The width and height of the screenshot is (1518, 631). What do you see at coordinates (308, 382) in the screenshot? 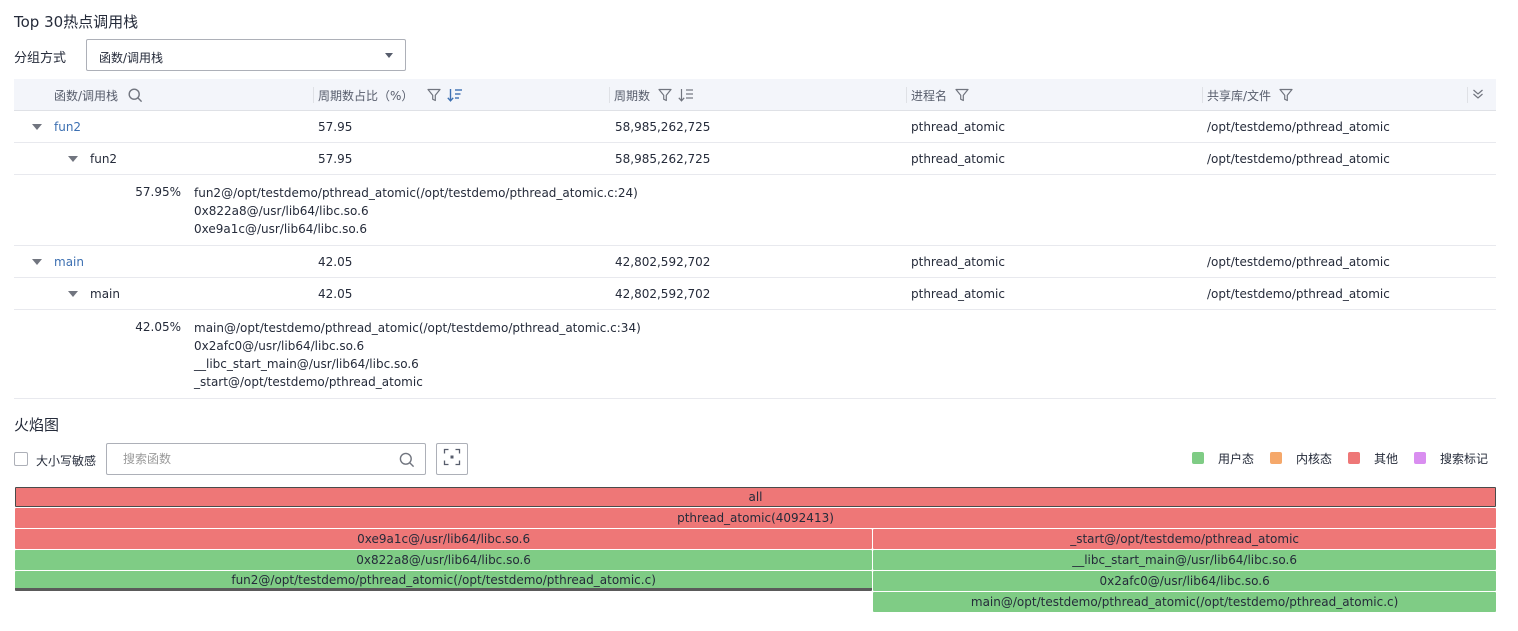
I see `call-stack-frame: _start@/opt/testdemo/pthread_atomic` at bounding box center [308, 382].